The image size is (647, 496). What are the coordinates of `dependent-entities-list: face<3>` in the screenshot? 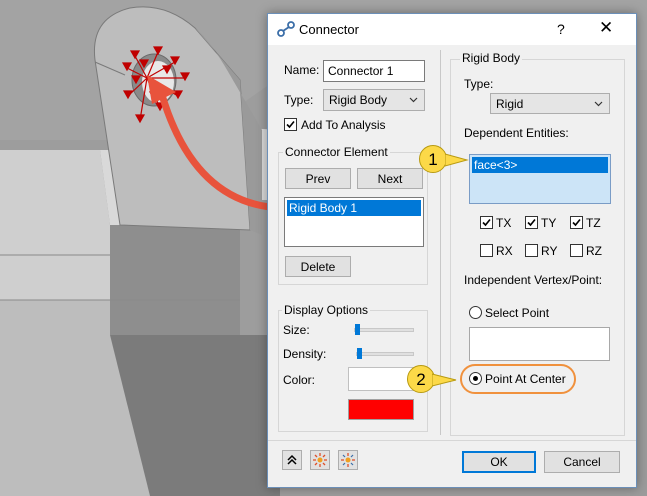 It's located at (540, 179).